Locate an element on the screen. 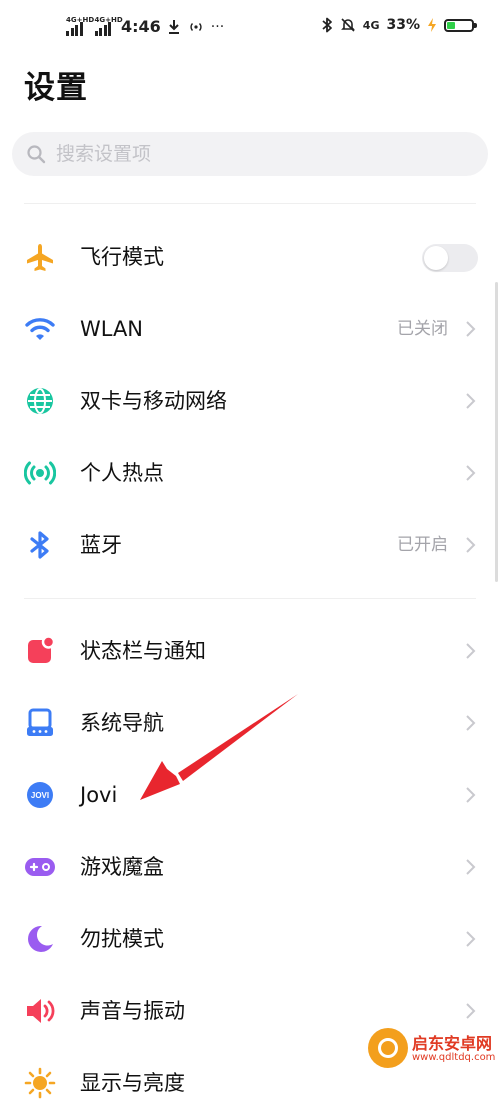 This screenshot has width=500, height=1119. settings-row-game-box: 游戏魔盒 is located at coordinates (250, 867).